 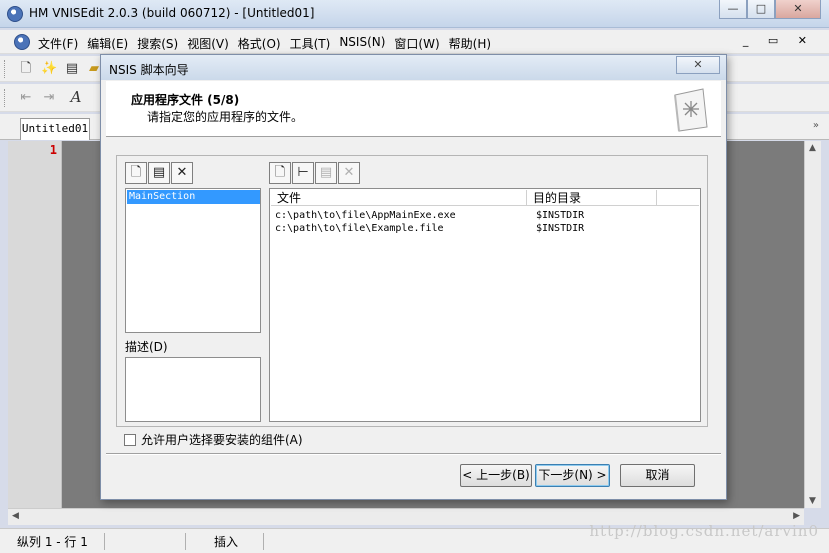 I want to click on delete-file-button: ✕, so click(x=349, y=173).